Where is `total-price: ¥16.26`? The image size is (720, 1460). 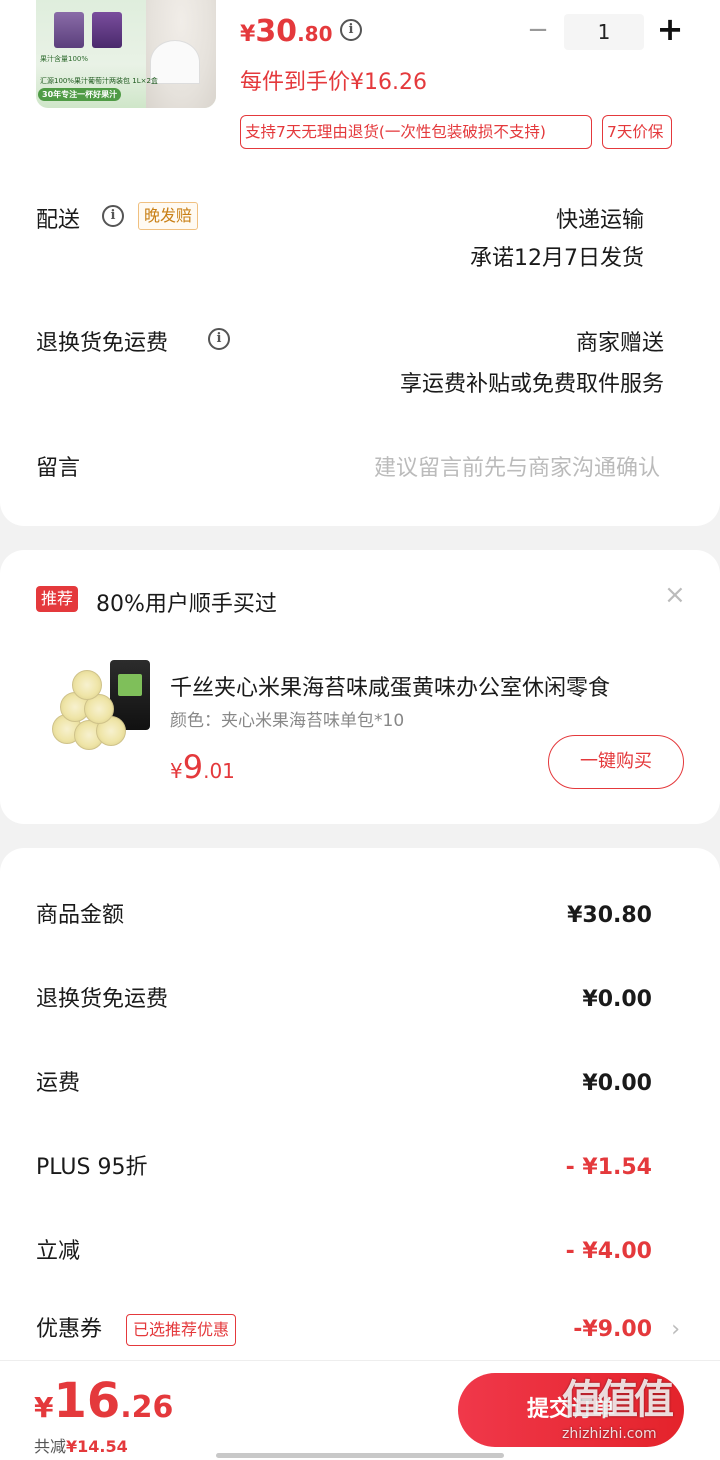 total-price: ¥16.26 is located at coordinates (103, 1401).